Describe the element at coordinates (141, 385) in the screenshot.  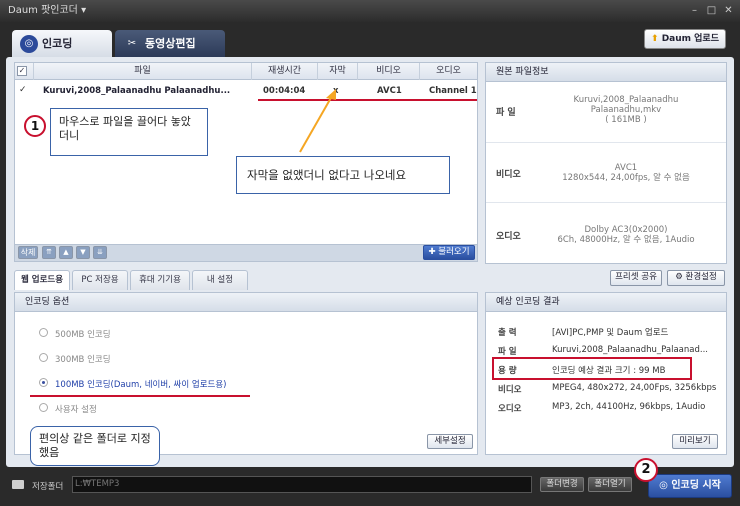
I see `option-100mb-label: 100MB 인코딩(Daum, 네이버, 싸이 업로드용)` at that location.